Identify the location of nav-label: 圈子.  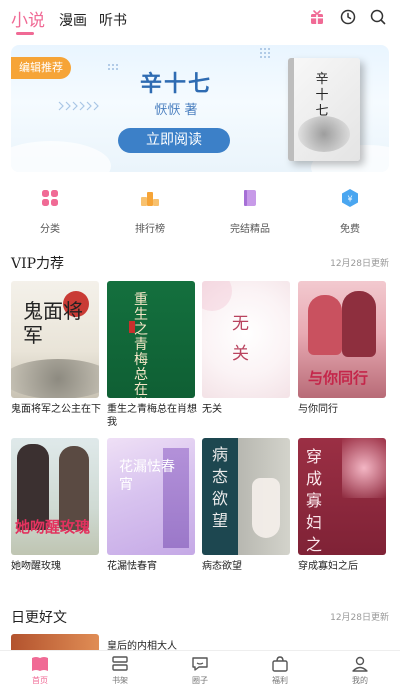
(200, 680).